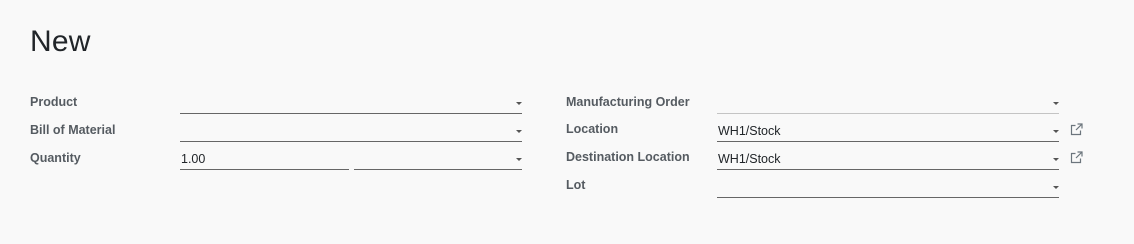 Image resolution: width=1134 pixels, height=244 pixels. What do you see at coordinates (351, 131) in the screenshot?
I see `bom-field` at bounding box center [351, 131].